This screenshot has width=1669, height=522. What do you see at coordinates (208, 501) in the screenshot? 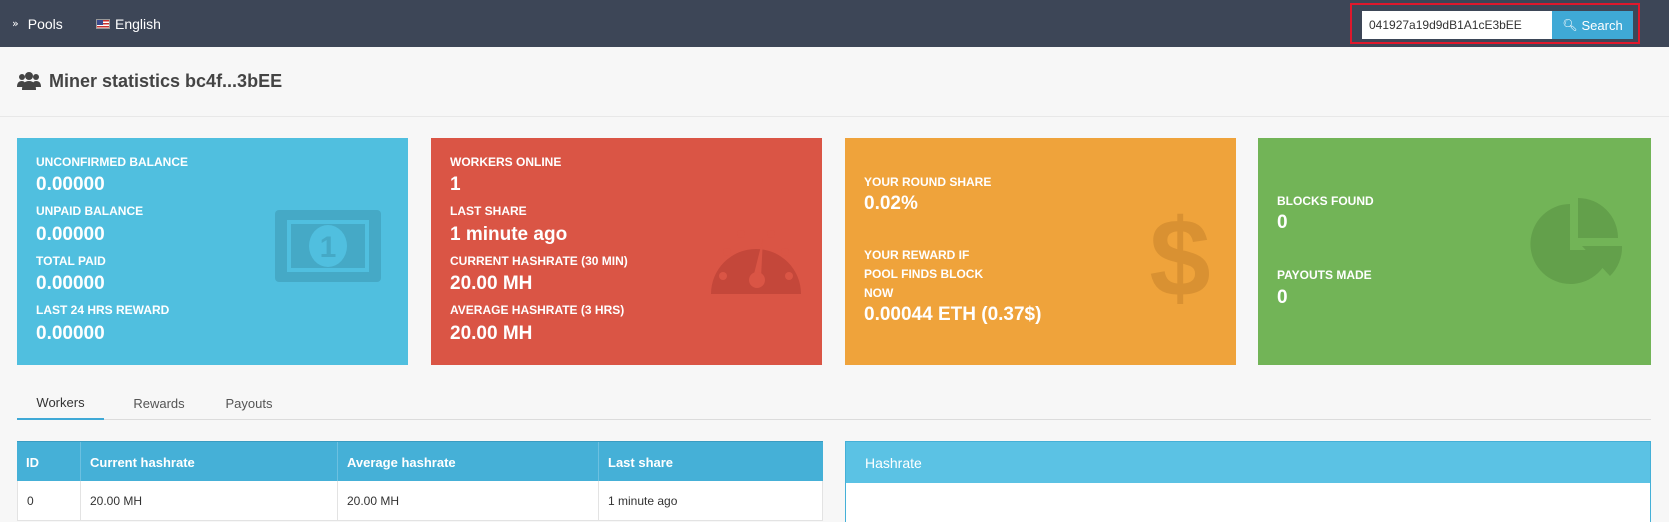
I see `cell-current-hashrate: 20.00 MH` at bounding box center [208, 501].